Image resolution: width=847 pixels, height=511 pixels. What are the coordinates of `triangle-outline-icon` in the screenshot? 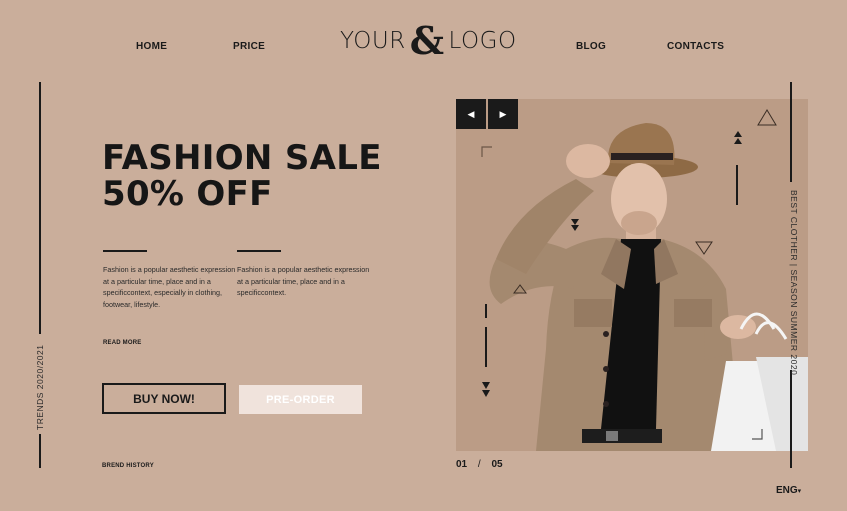 It's located at (767, 117).